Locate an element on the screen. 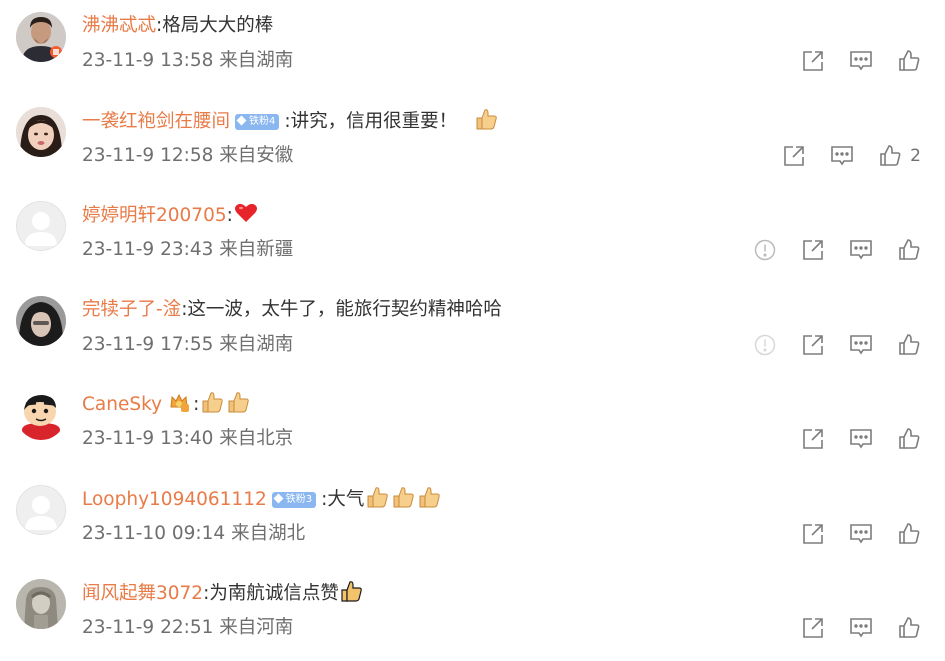  comment-meta: 23-11-9 17:55 来自湖南 is located at coordinates (187, 345).